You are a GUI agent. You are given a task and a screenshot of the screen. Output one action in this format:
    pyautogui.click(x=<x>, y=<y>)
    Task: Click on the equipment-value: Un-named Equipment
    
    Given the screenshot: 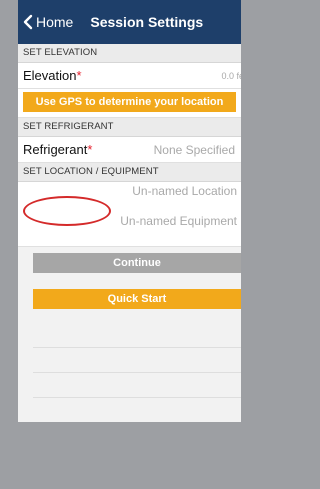 What is the action you would take?
    pyautogui.click(x=178, y=221)
    